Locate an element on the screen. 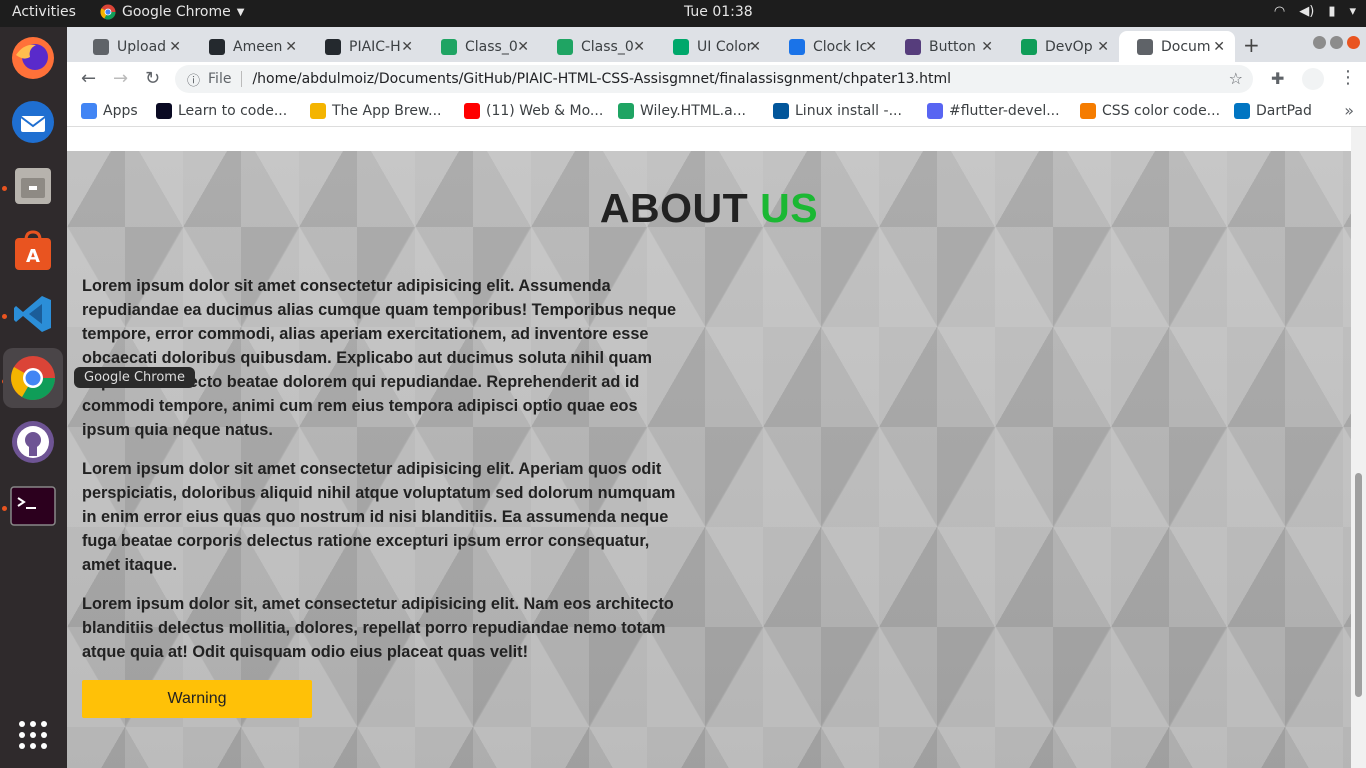 The height and width of the screenshot is (768, 1366). vscode-icon is located at coordinates (32, 314).